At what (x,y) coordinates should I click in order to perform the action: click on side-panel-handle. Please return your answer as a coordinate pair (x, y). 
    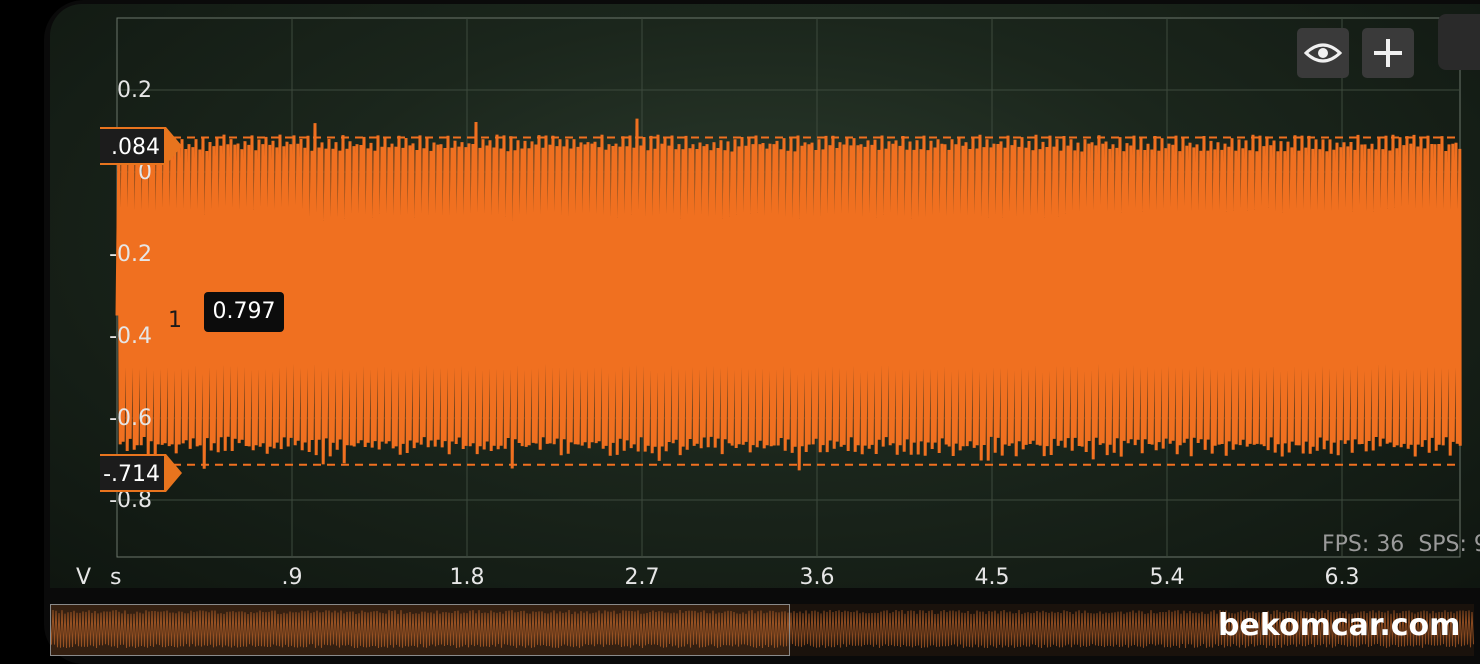
    Looking at the image, I should click on (1459, 42).